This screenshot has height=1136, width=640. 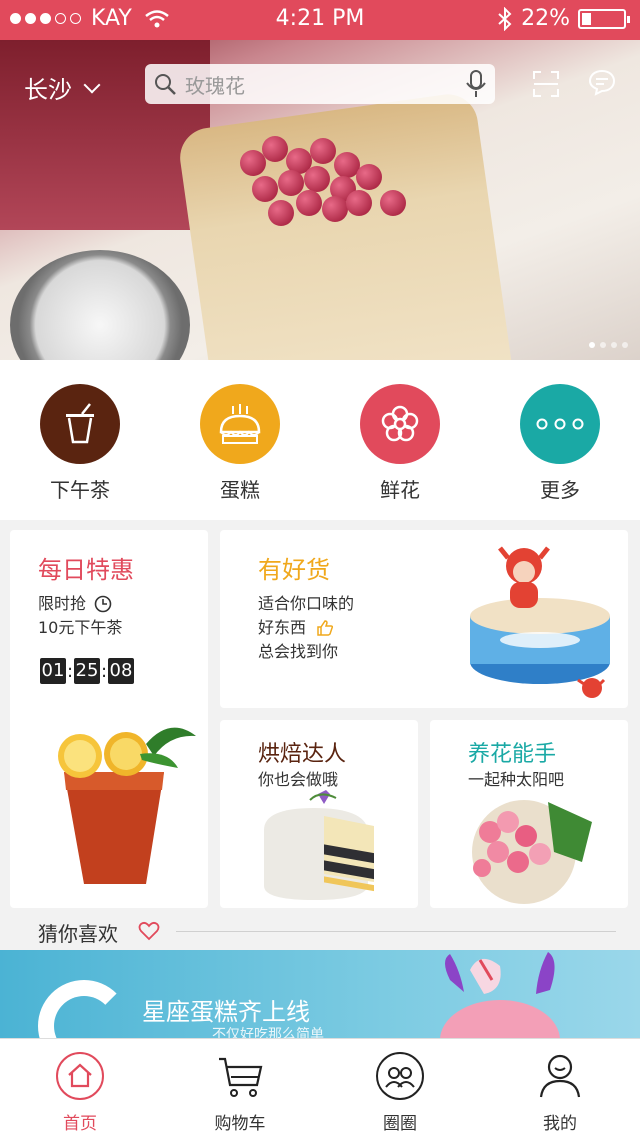 I want to click on category-row: 下午茶 蛋糕 鲜花 更多, so click(x=320, y=440).